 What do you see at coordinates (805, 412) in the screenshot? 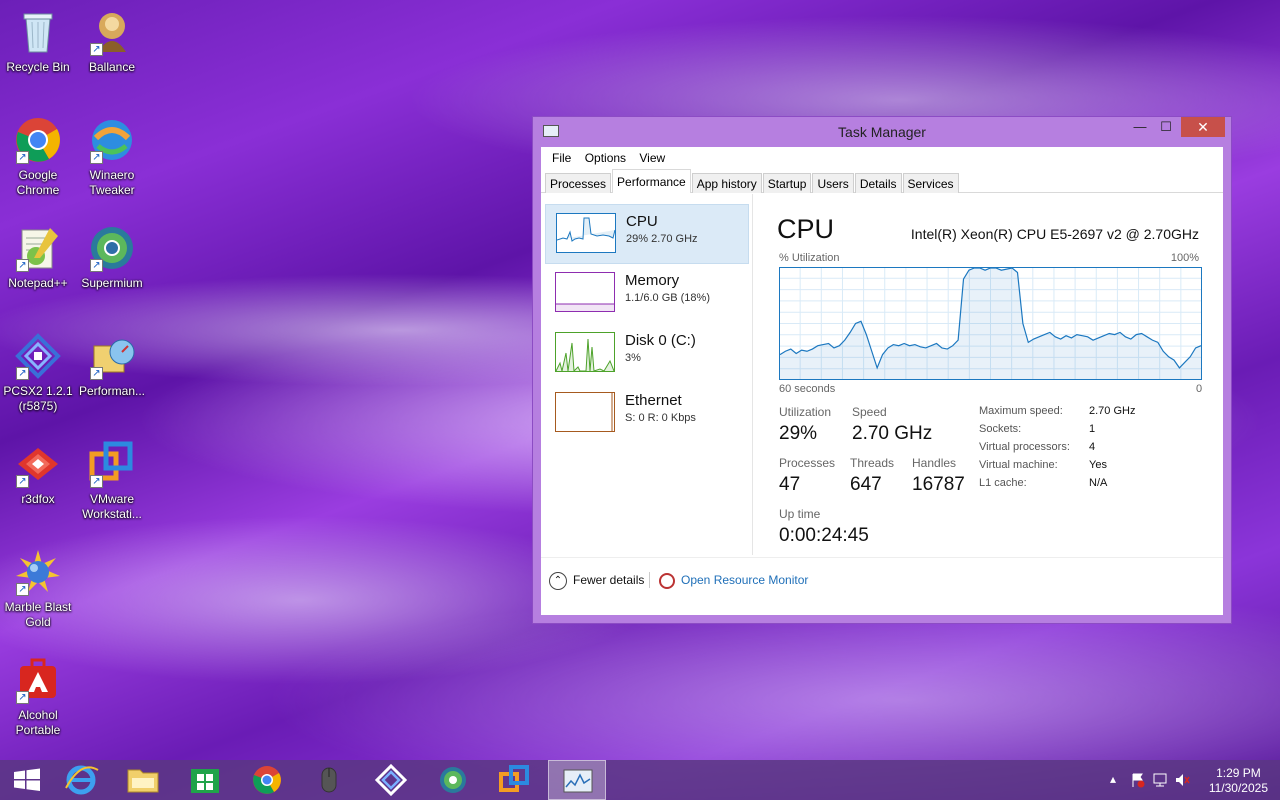
I see `stat-label: Utilization` at bounding box center [805, 412].